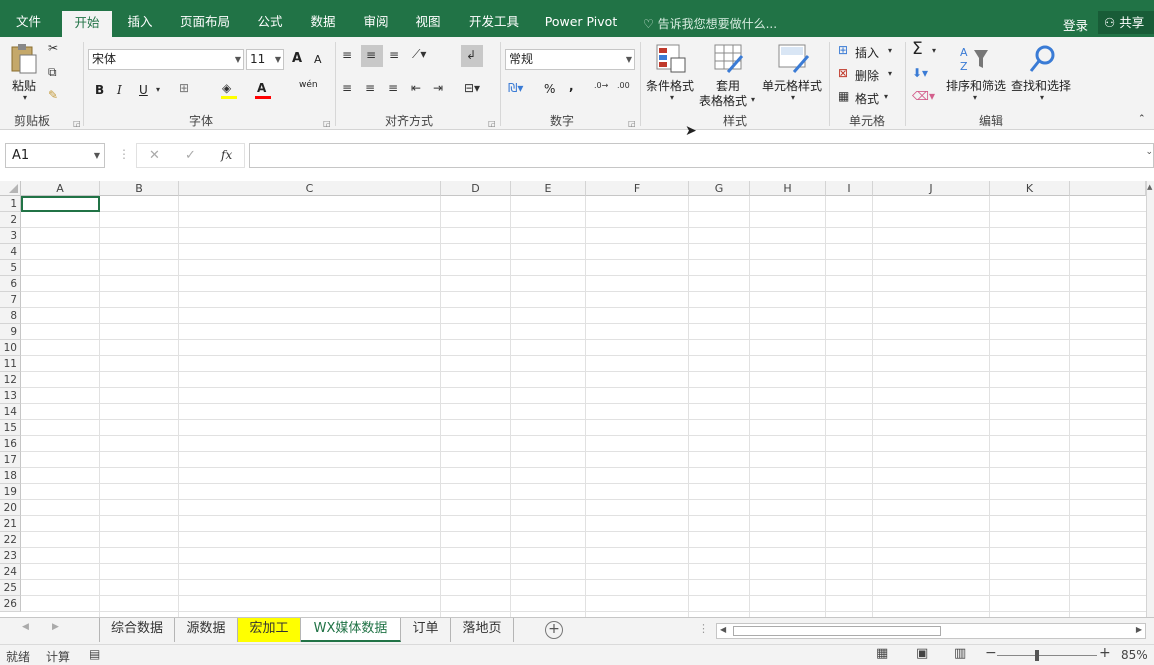 This screenshot has width=1154, height=665. Describe the element at coordinates (723, 100) in the screenshot. I see `format-as-table-line2: 表格格式` at that location.